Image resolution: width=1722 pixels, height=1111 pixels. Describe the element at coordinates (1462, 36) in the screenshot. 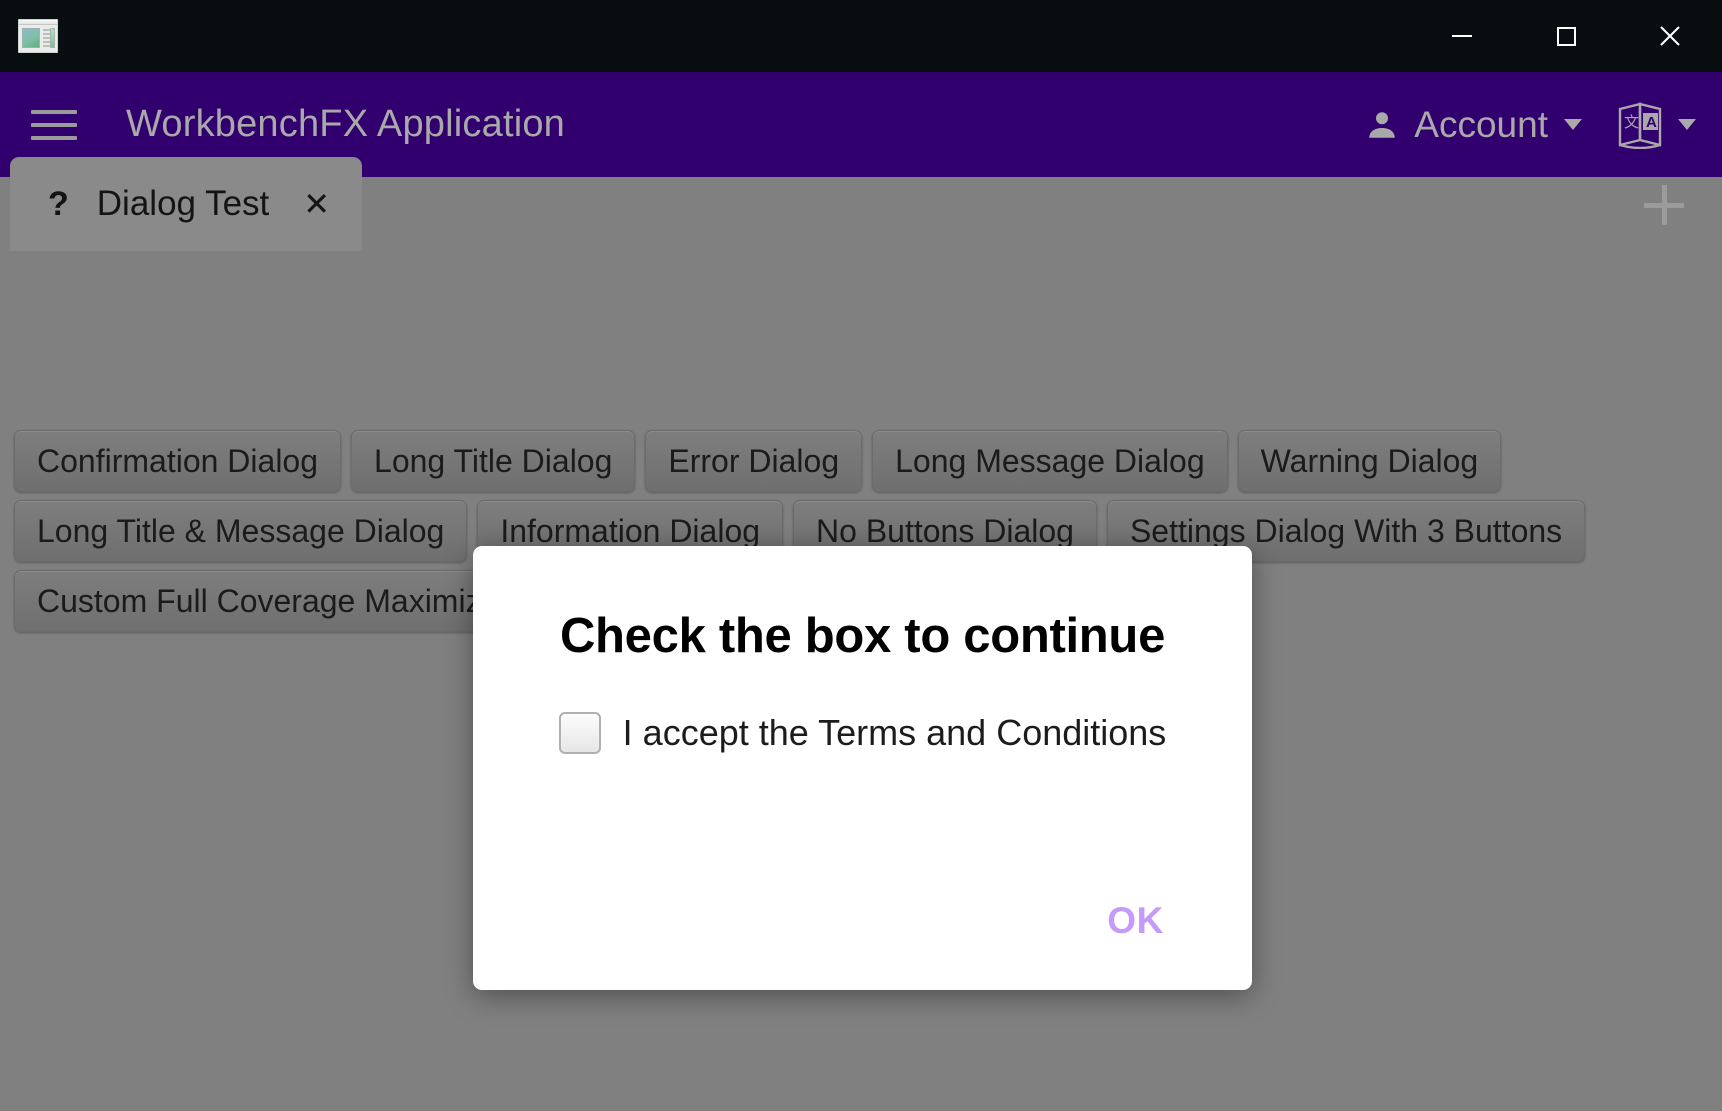

I see `minimize-button` at that location.